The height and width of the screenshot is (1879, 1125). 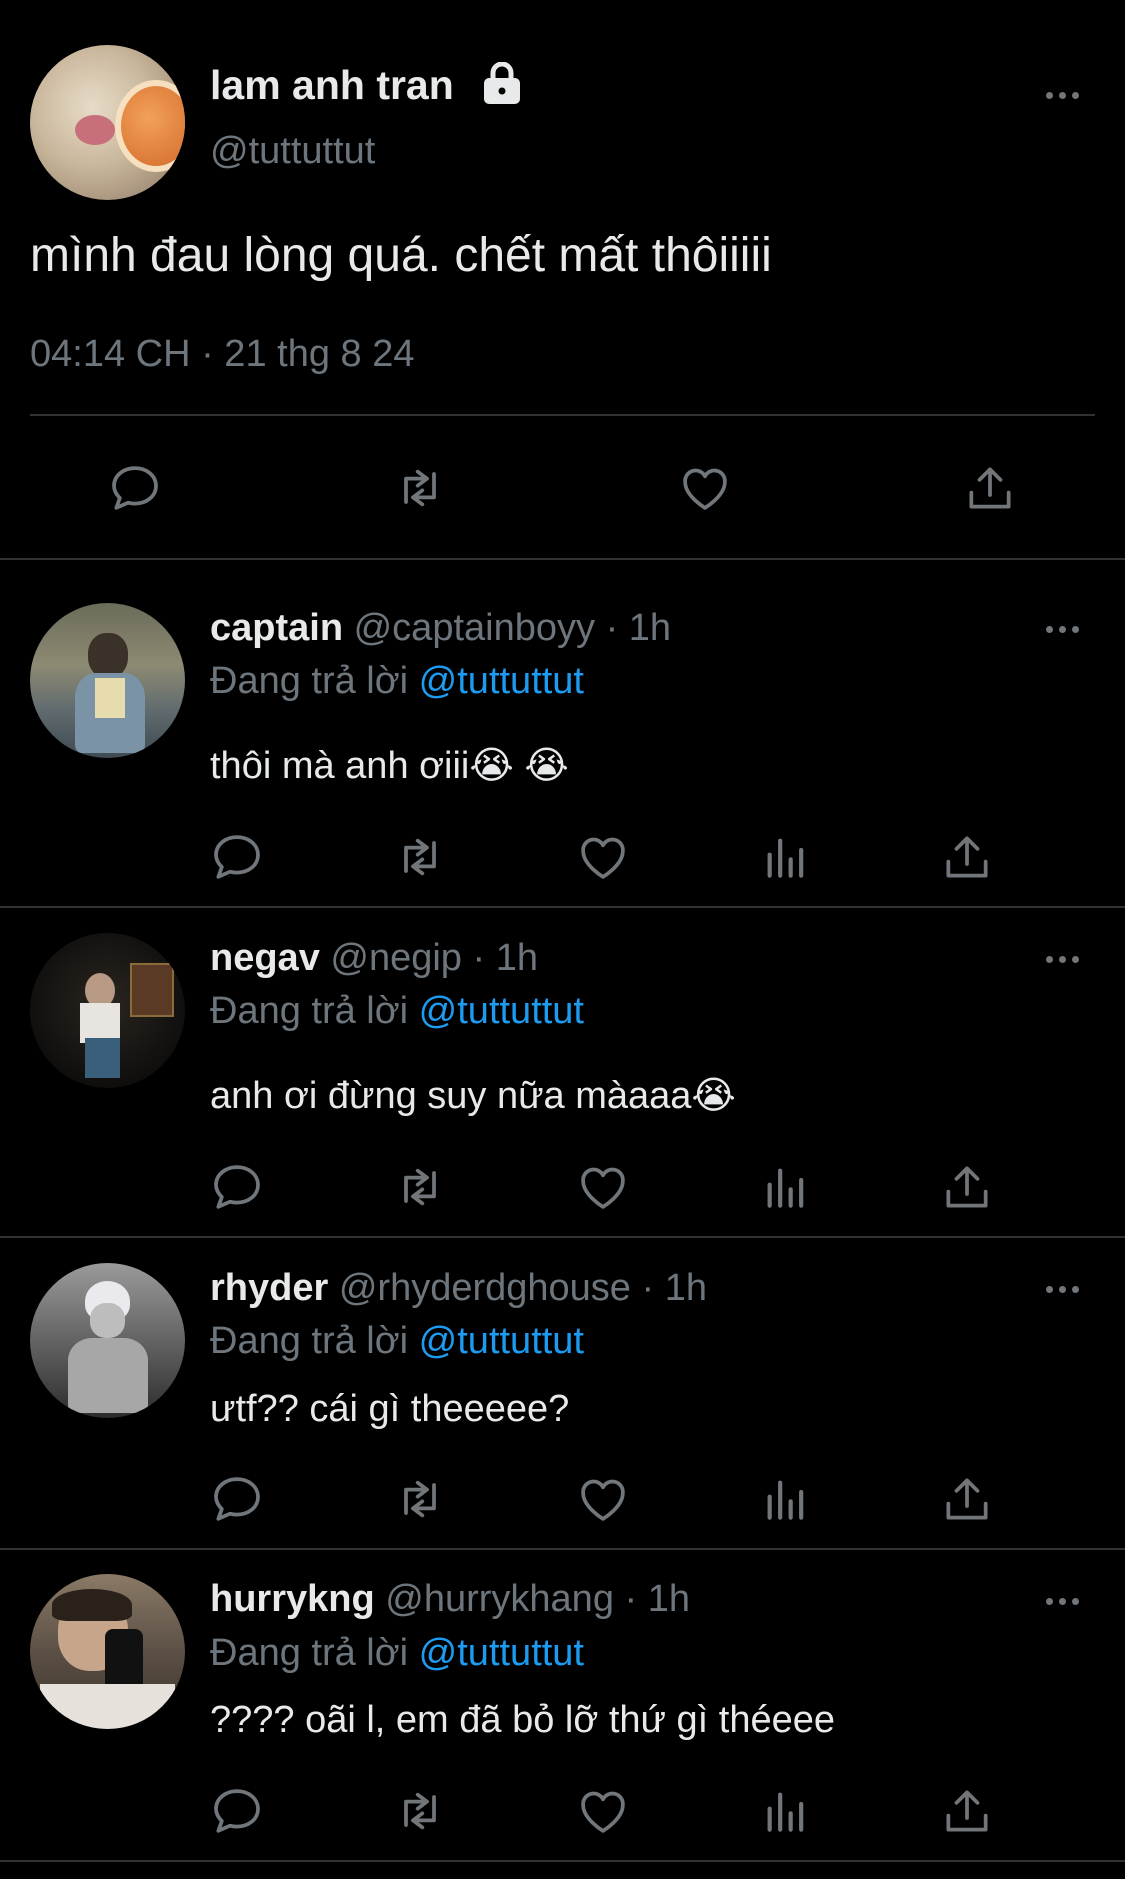 I want to click on author-display-name: lam anh tran, so click(x=332, y=85).